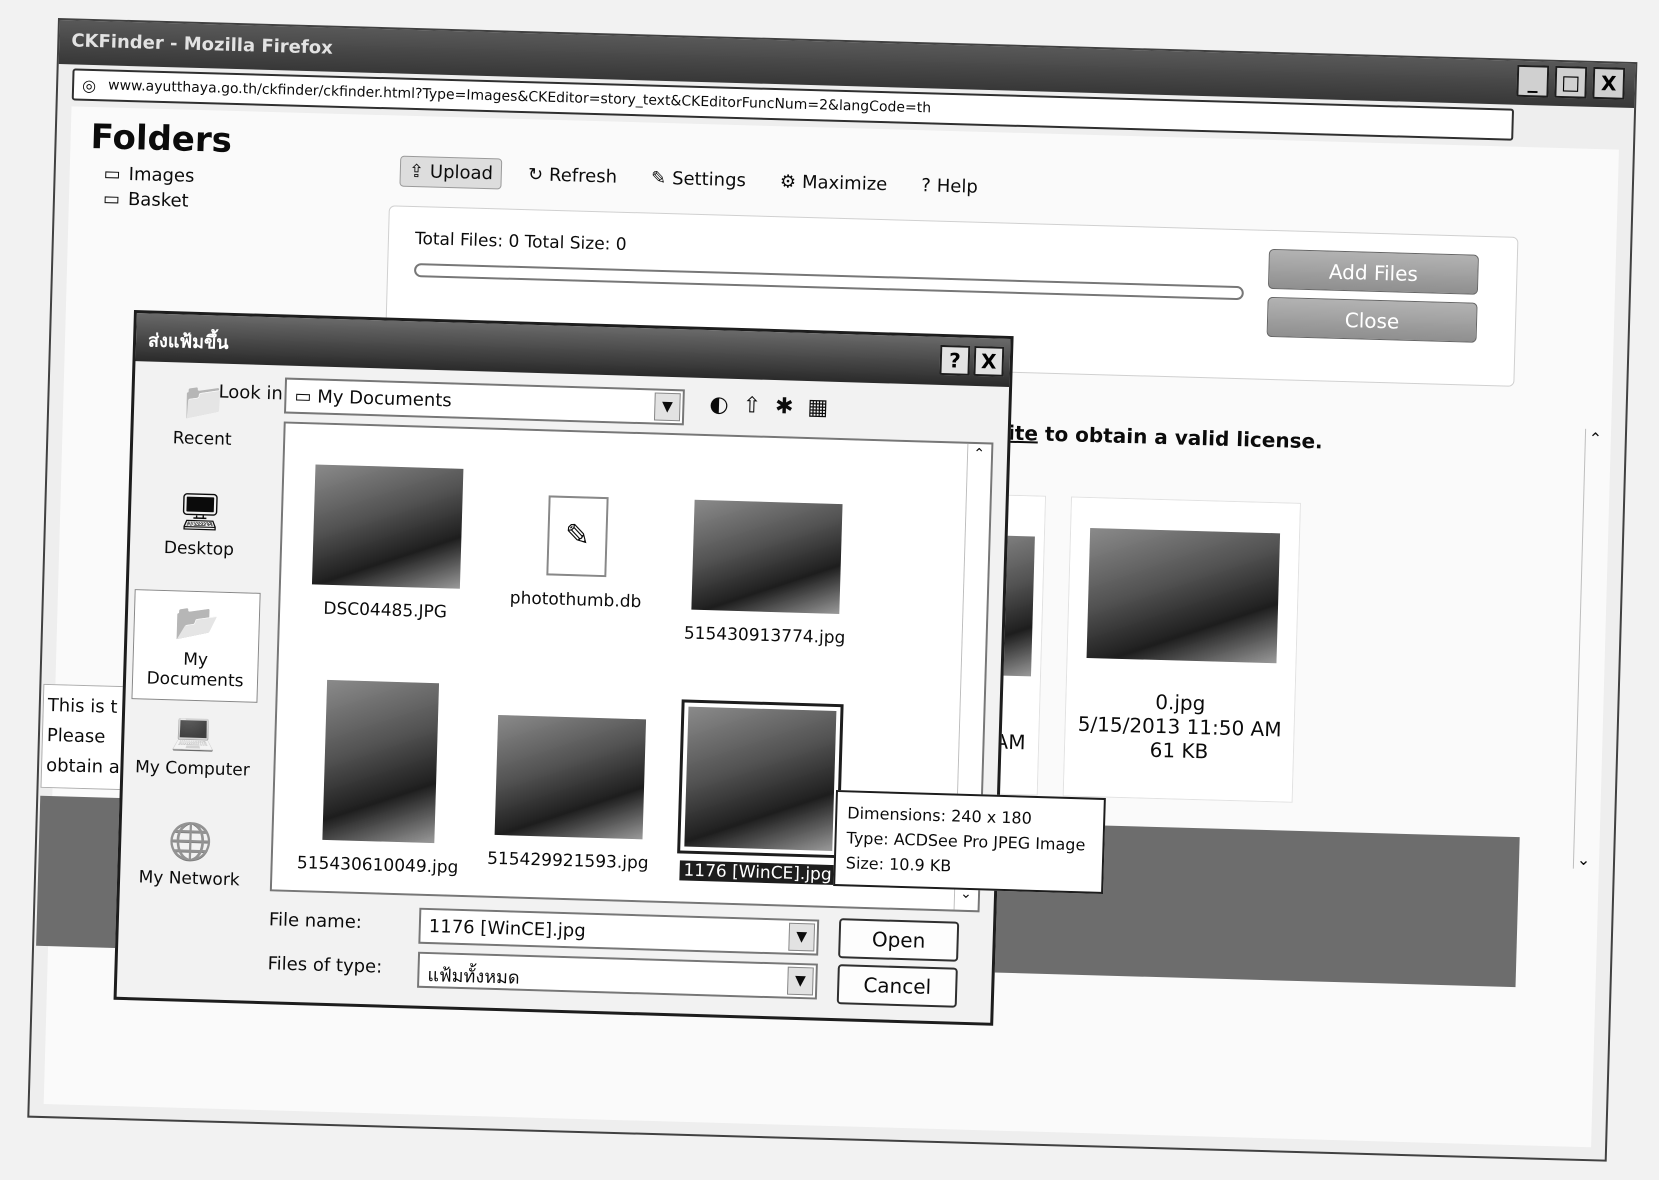 The width and height of the screenshot is (1659, 1180). Describe the element at coordinates (161, 138) in the screenshot. I see `folders-title: Folders` at that location.